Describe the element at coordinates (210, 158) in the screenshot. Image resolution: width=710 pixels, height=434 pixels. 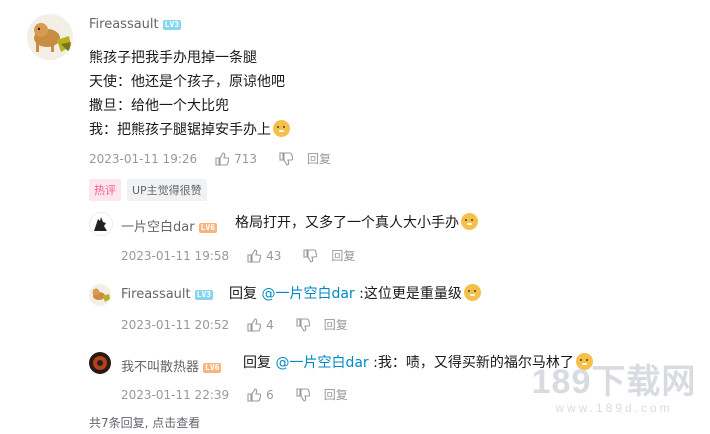
I see `comment-meta: 2023-01-11 19:26 713 回复` at that location.